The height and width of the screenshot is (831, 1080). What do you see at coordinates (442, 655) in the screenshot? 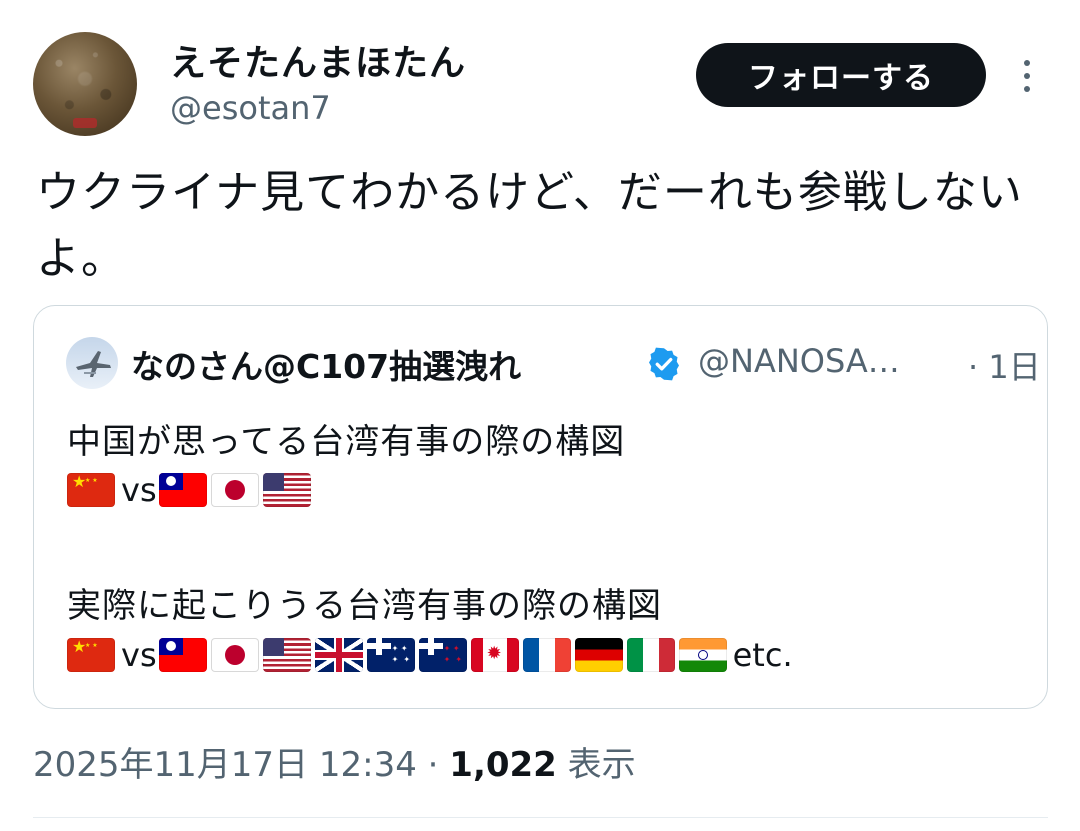
I see `new-zealand-flag-icon` at bounding box center [442, 655].